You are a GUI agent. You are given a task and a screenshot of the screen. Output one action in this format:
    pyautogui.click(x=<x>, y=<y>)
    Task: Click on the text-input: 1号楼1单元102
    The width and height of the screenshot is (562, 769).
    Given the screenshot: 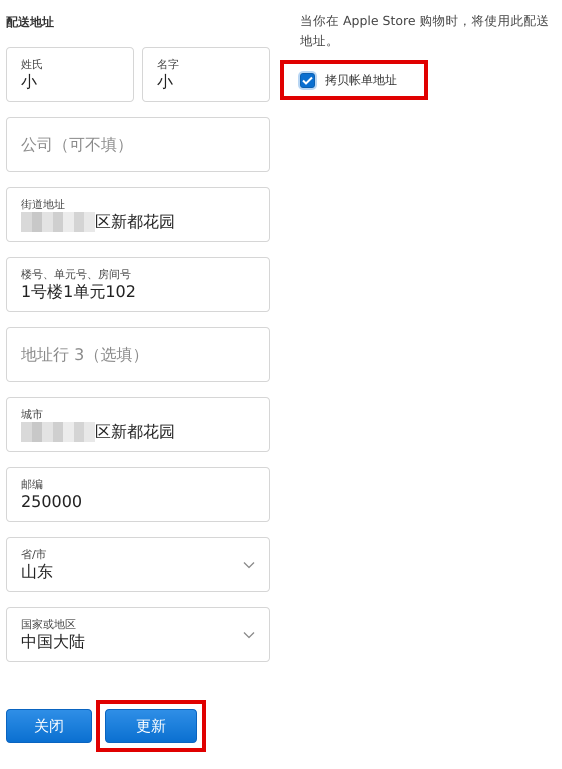 What is the action you would take?
    pyautogui.click(x=138, y=292)
    